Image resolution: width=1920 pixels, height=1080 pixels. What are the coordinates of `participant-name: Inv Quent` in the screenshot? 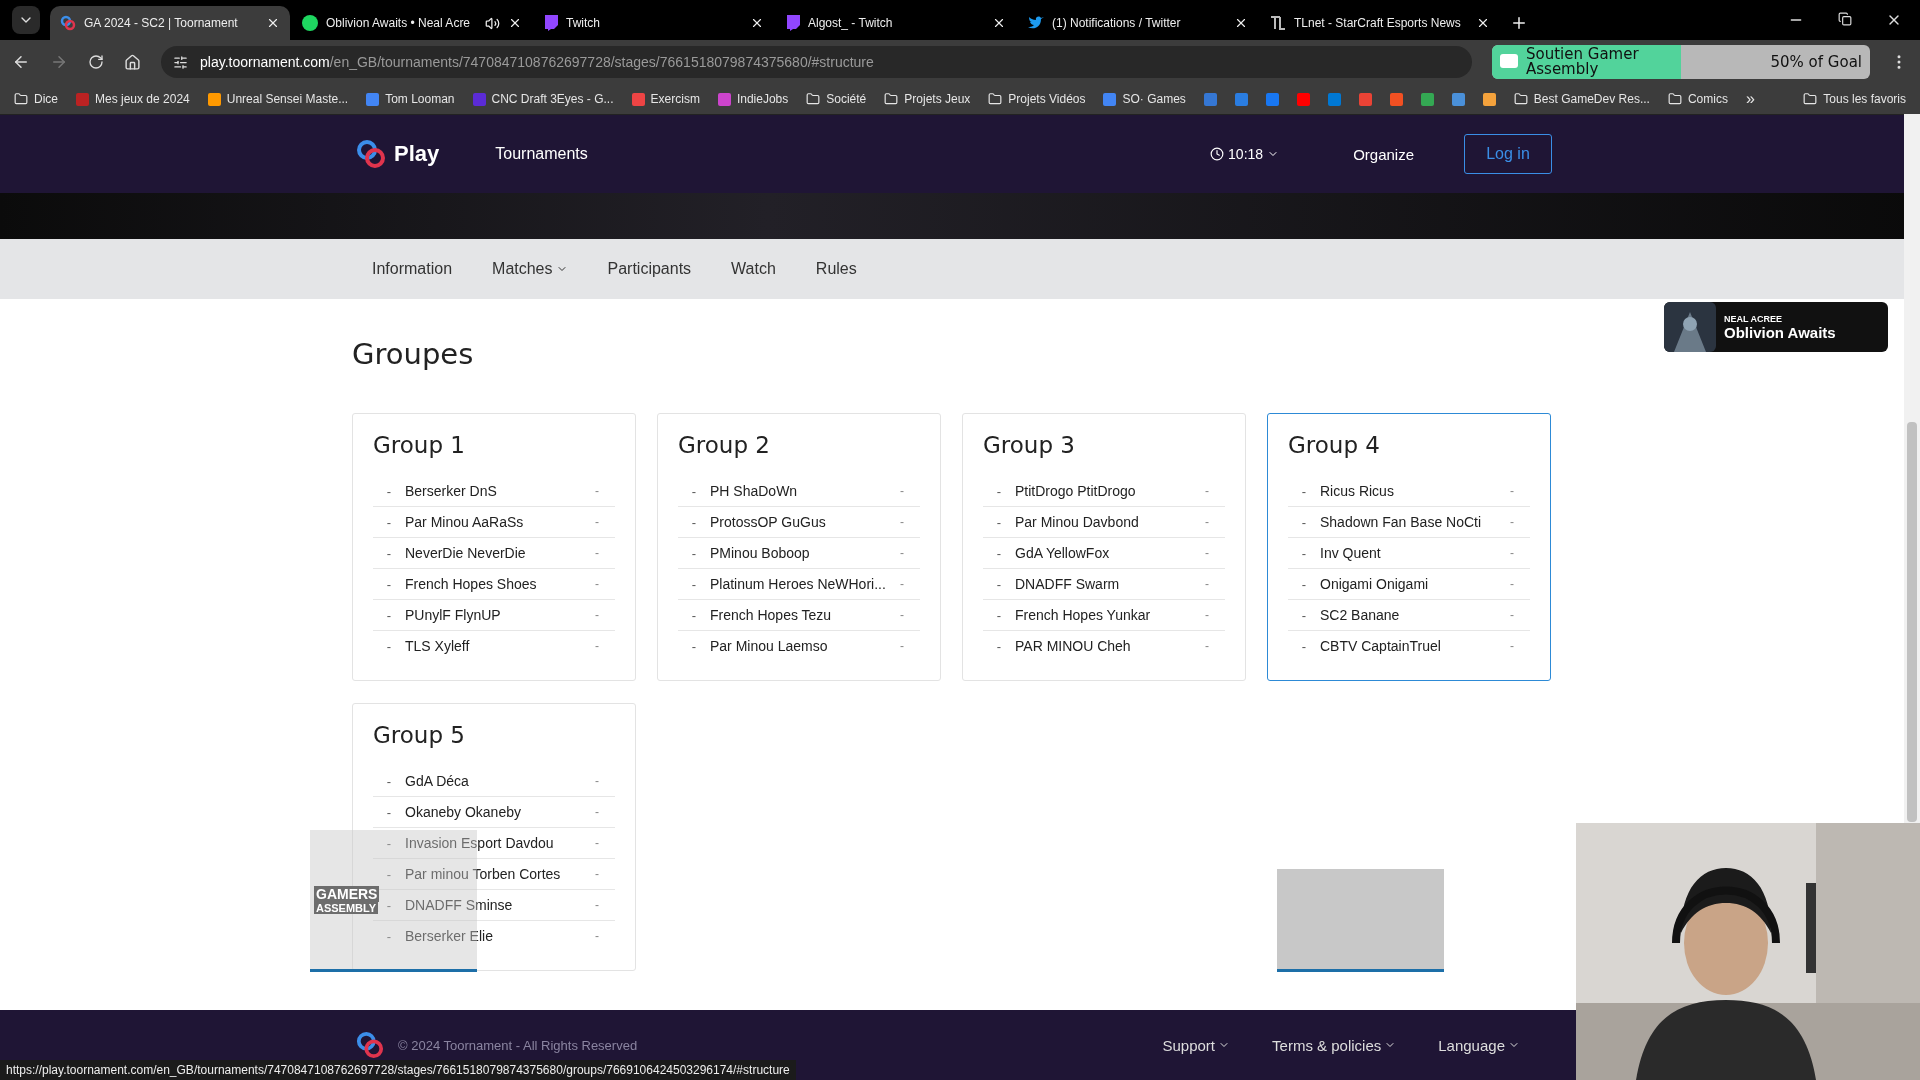 It's located at (1415, 553).